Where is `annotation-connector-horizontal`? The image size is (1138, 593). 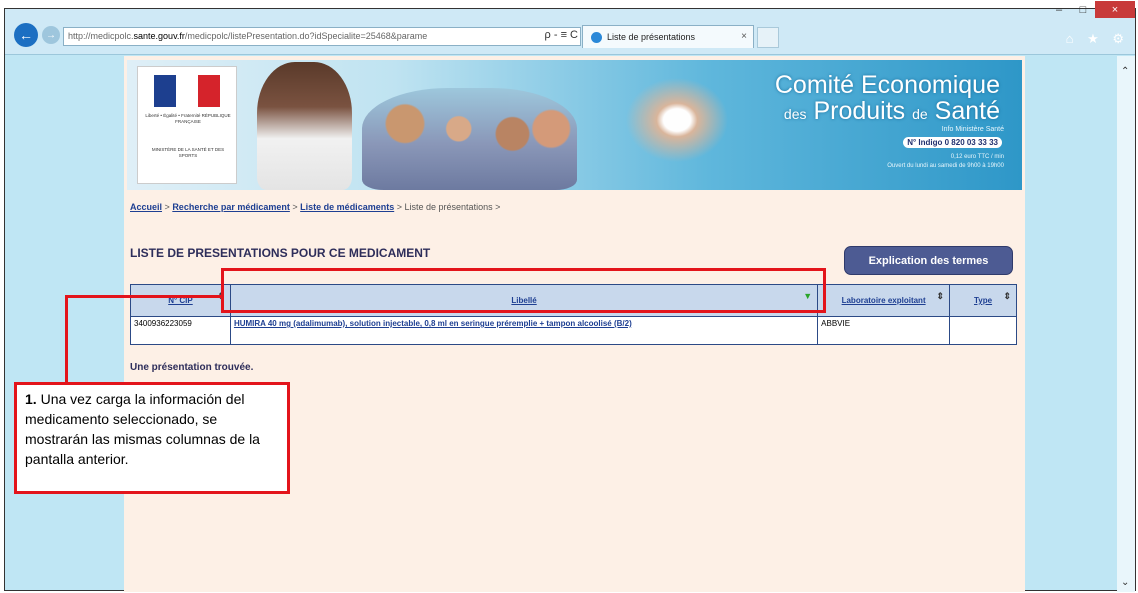 annotation-connector-horizontal is located at coordinates (144, 296).